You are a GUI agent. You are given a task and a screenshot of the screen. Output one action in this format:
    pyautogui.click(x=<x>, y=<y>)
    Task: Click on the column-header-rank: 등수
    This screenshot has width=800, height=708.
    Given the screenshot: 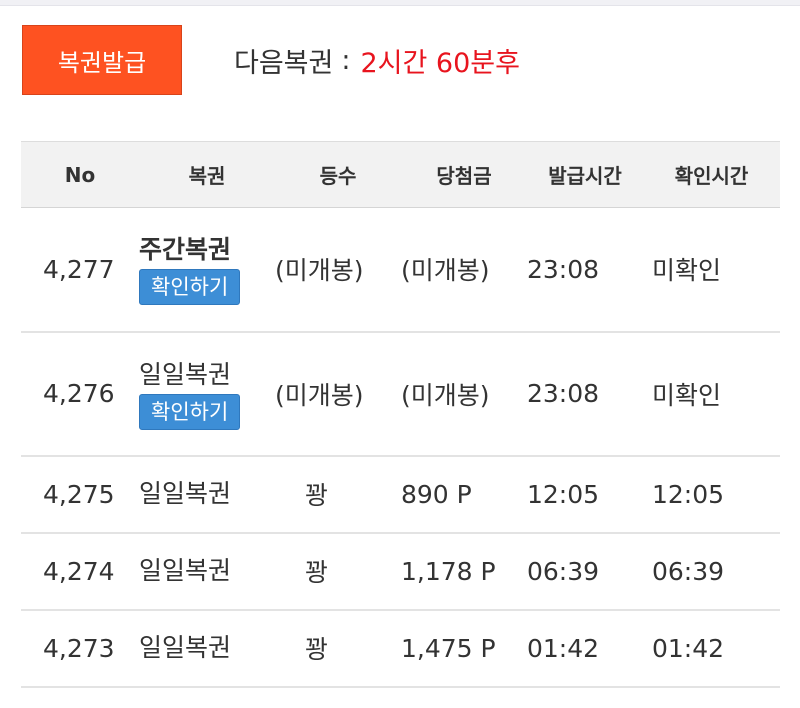 What is the action you would take?
    pyautogui.click(x=338, y=174)
    